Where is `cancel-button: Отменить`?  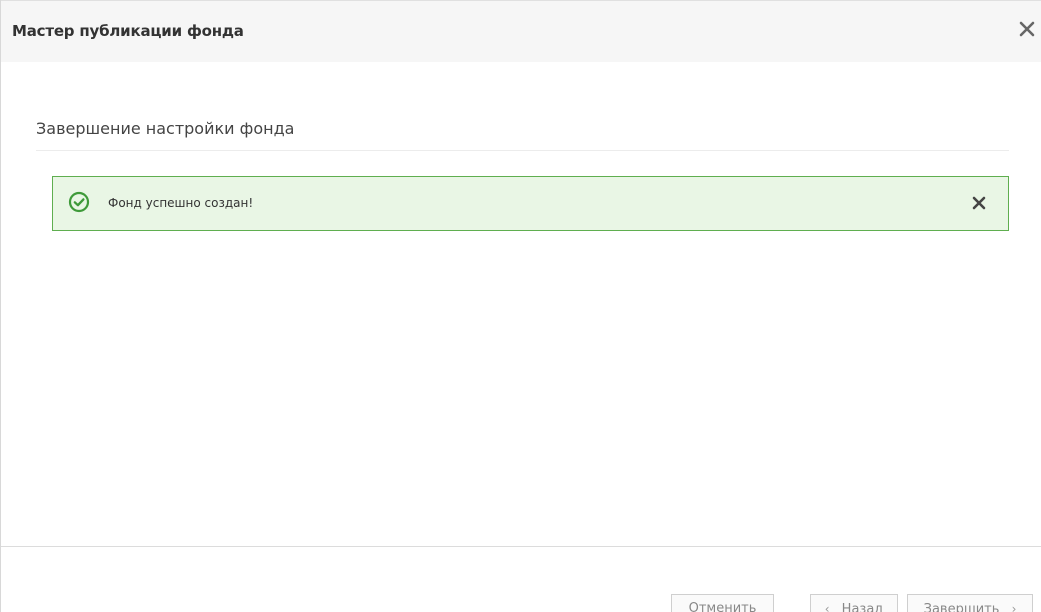 cancel-button: Отменить is located at coordinates (722, 603).